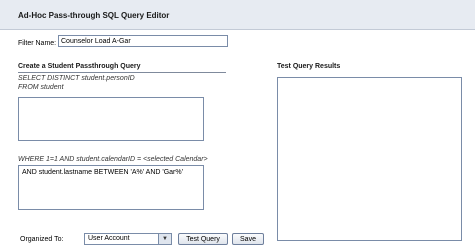  What do you see at coordinates (309, 66) in the screenshot?
I see `test-query-results-heading: Test Query Results` at bounding box center [309, 66].